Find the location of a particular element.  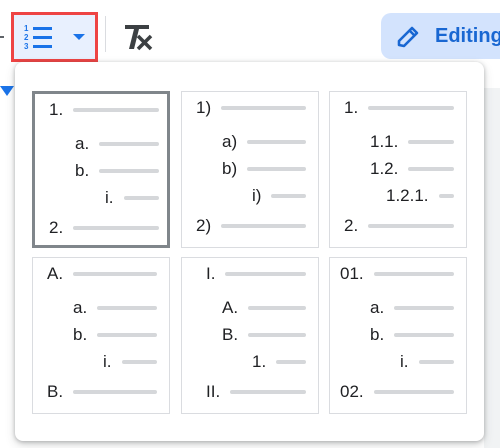

list-style-line: 01. is located at coordinates (396, 274).